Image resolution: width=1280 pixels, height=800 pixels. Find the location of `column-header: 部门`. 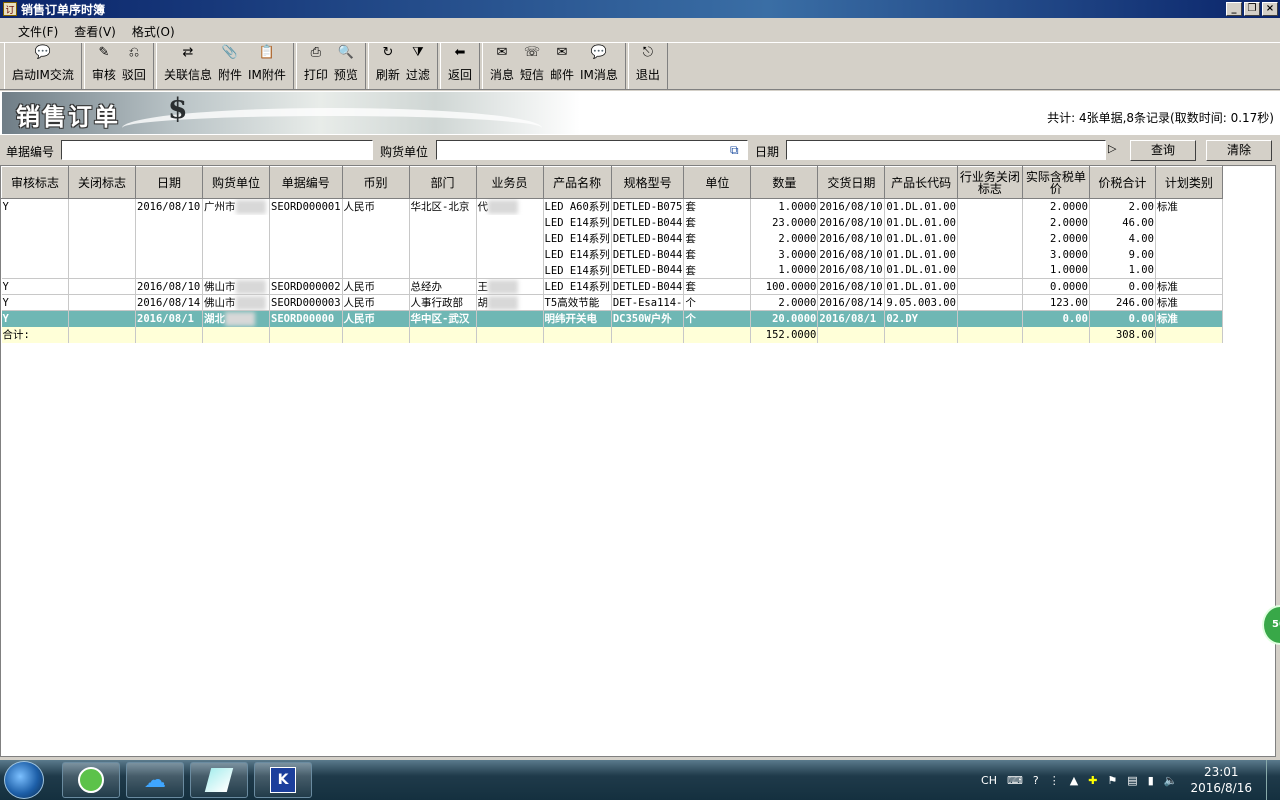

column-header: 部门 is located at coordinates (442, 182).